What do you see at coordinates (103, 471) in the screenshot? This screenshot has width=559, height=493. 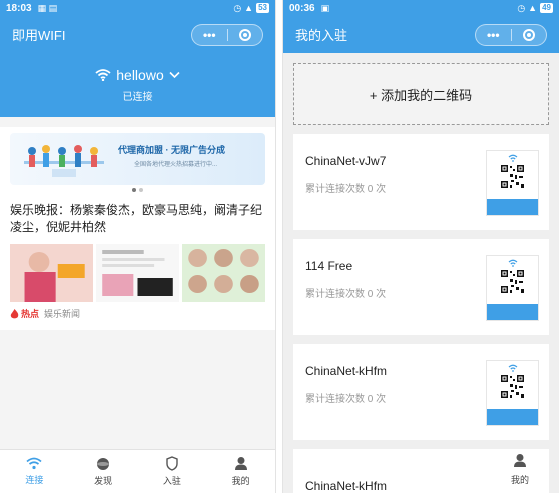 I see `tab-discover: 发现` at bounding box center [103, 471].